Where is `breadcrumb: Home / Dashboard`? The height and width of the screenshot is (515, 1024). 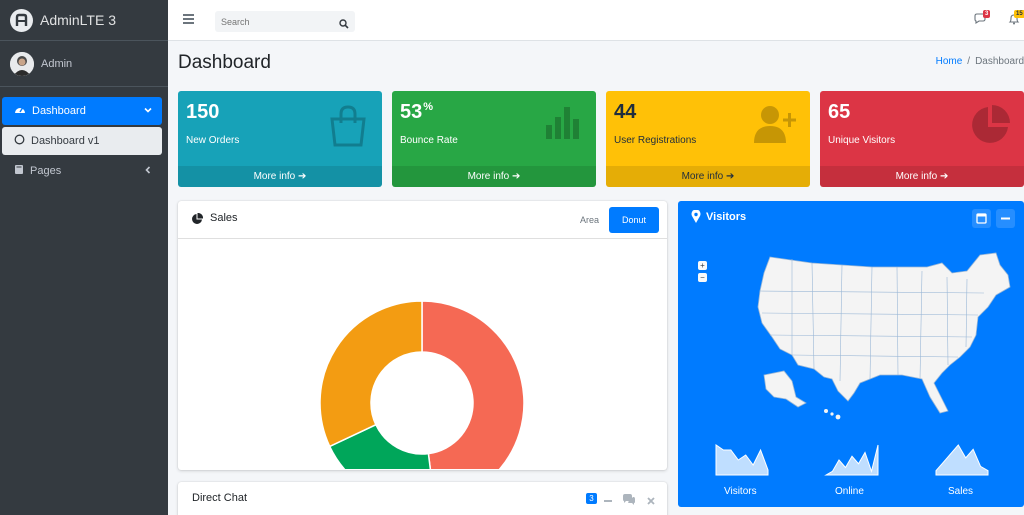
breadcrumb: Home / Dashboard is located at coordinates (980, 61).